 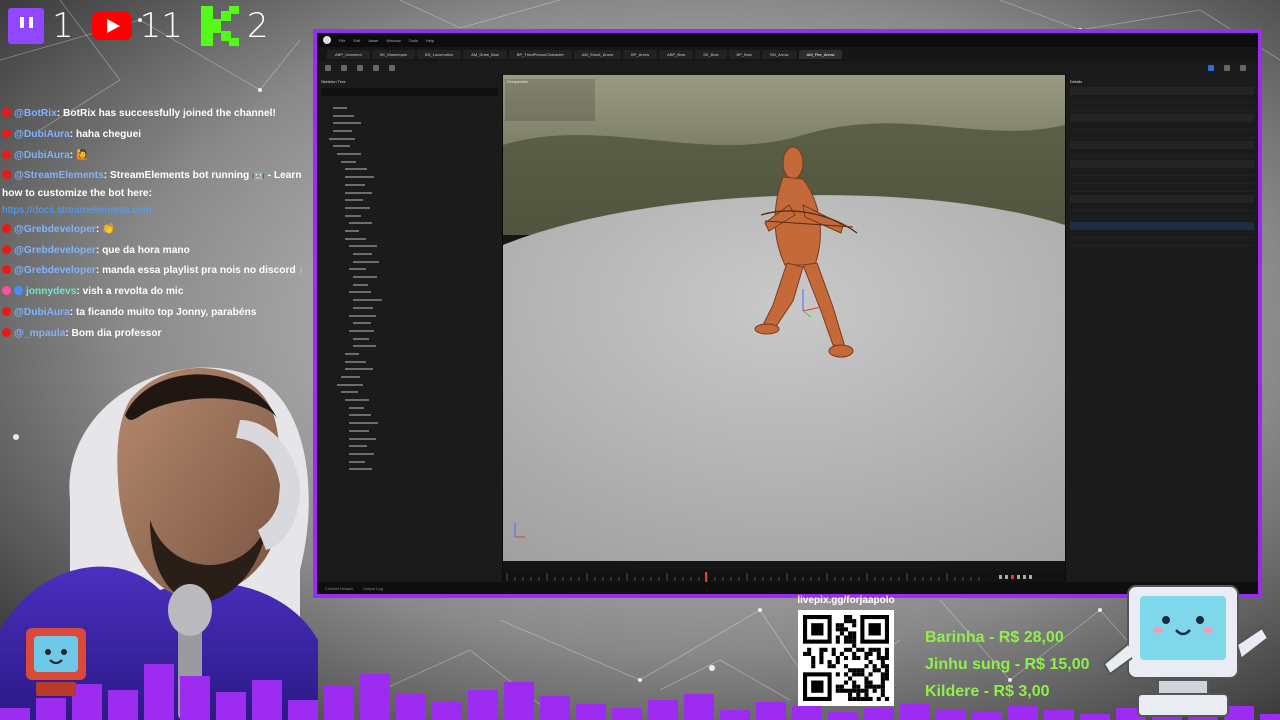 What do you see at coordinates (392, 68) in the screenshot?
I see `animation-icon` at bounding box center [392, 68].